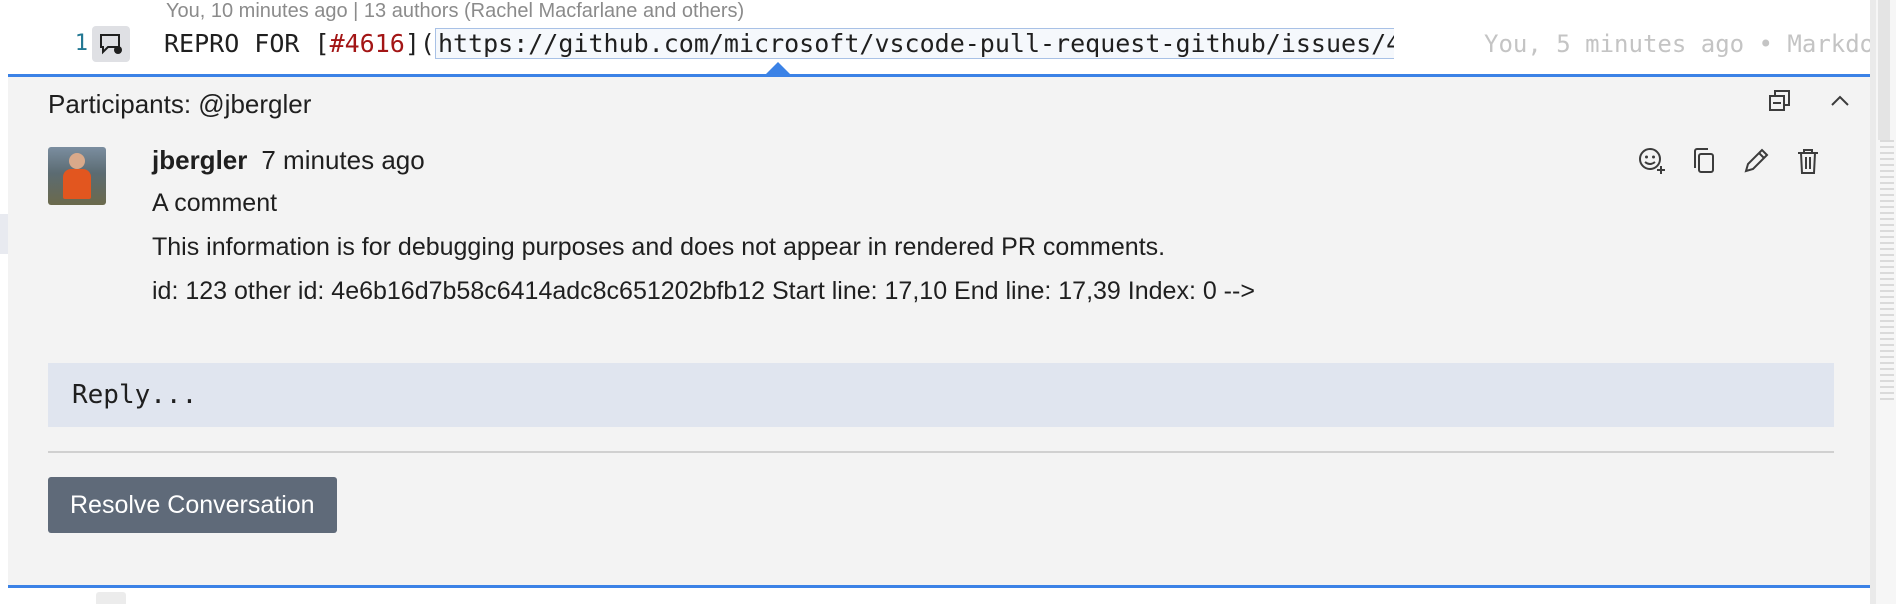 The image size is (1896, 604). What do you see at coordinates (200, 160) in the screenshot?
I see `comment-author: jbergler` at bounding box center [200, 160].